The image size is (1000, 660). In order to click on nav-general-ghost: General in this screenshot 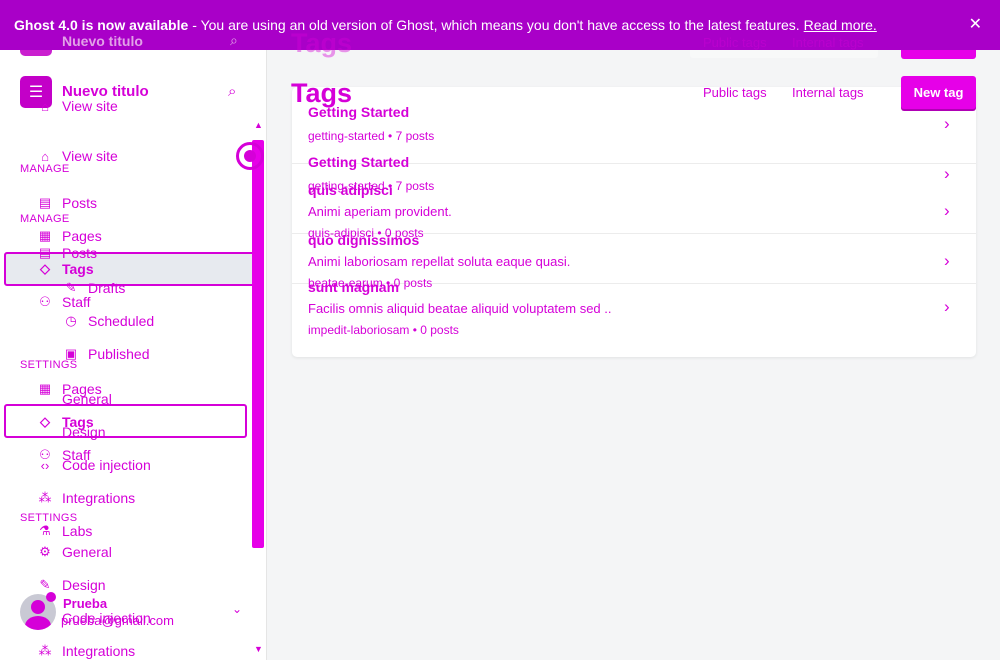, I will do `click(74, 399)`.